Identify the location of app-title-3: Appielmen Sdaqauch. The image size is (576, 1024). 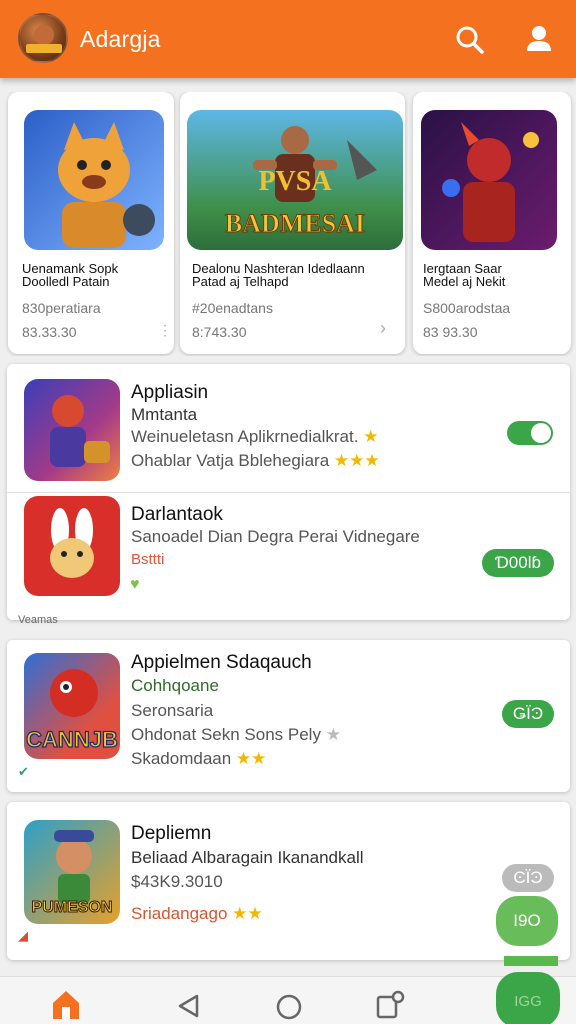
(221, 662).